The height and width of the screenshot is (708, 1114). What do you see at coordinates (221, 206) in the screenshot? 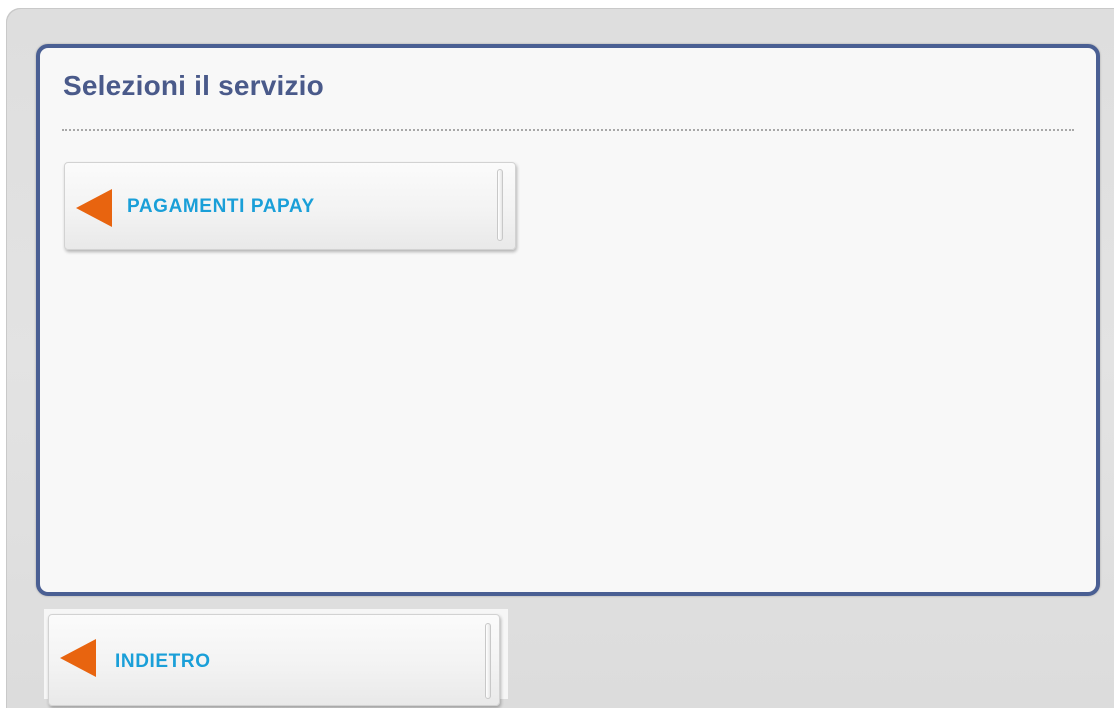
I see `pagamenti-papay-label: PAGAMENTI PAPAY` at bounding box center [221, 206].